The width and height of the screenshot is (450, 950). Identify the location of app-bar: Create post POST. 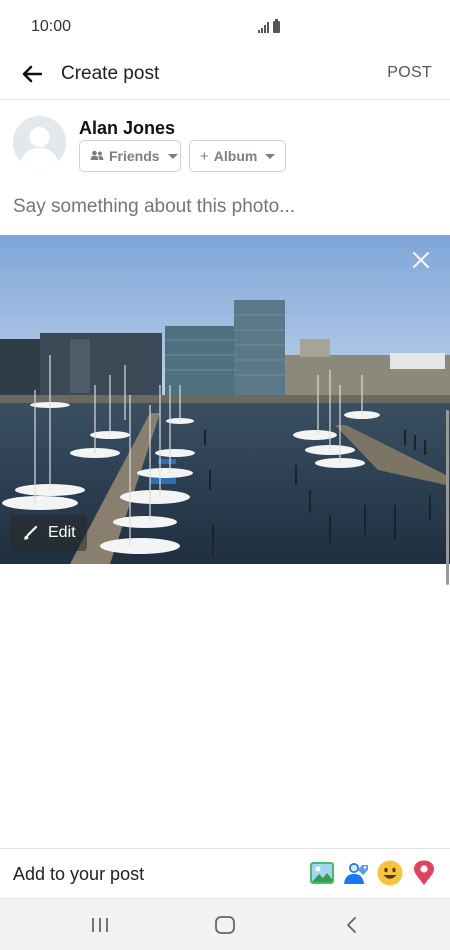
(225, 76).